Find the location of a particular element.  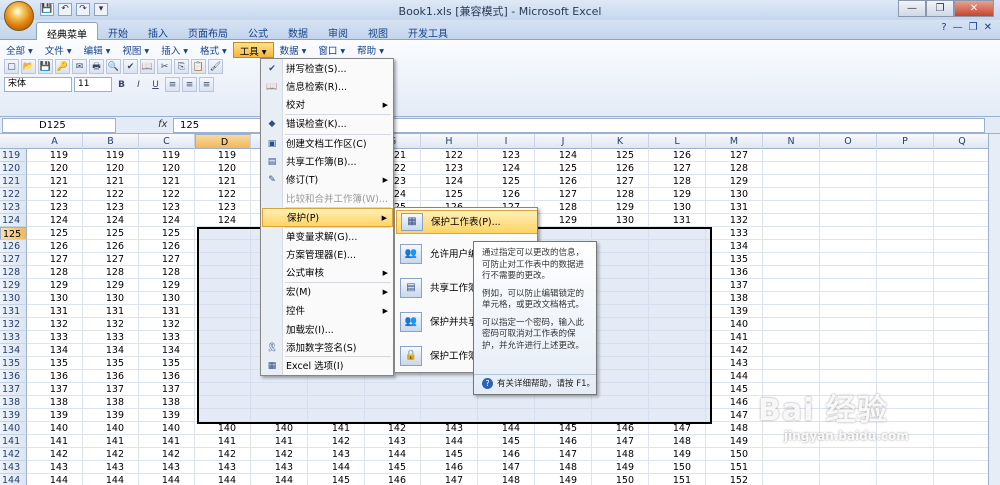

column-header: Q is located at coordinates (961, 141).